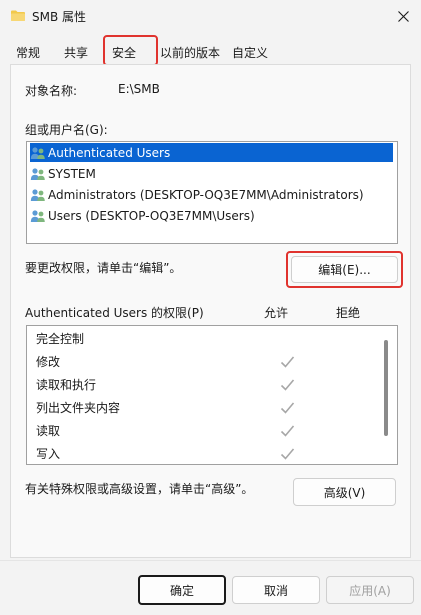  Describe the element at coordinates (348, 313) in the screenshot. I see `deny-column-header: 拒绝` at that location.